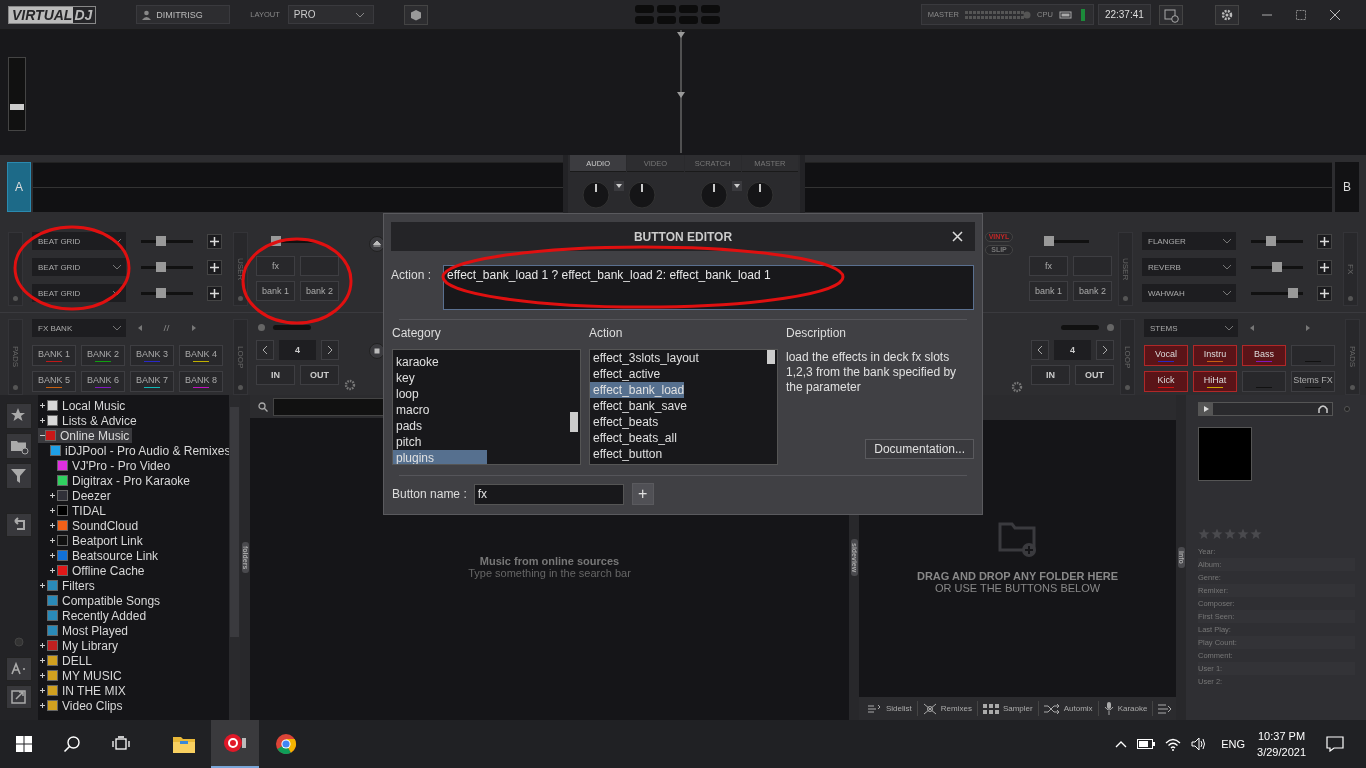 Image resolution: width=1366 pixels, height=768 pixels. What do you see at coordinates (133, 630) in the screenshot?
I see `tree-item: Most Played` at bounding box center [133, 630].